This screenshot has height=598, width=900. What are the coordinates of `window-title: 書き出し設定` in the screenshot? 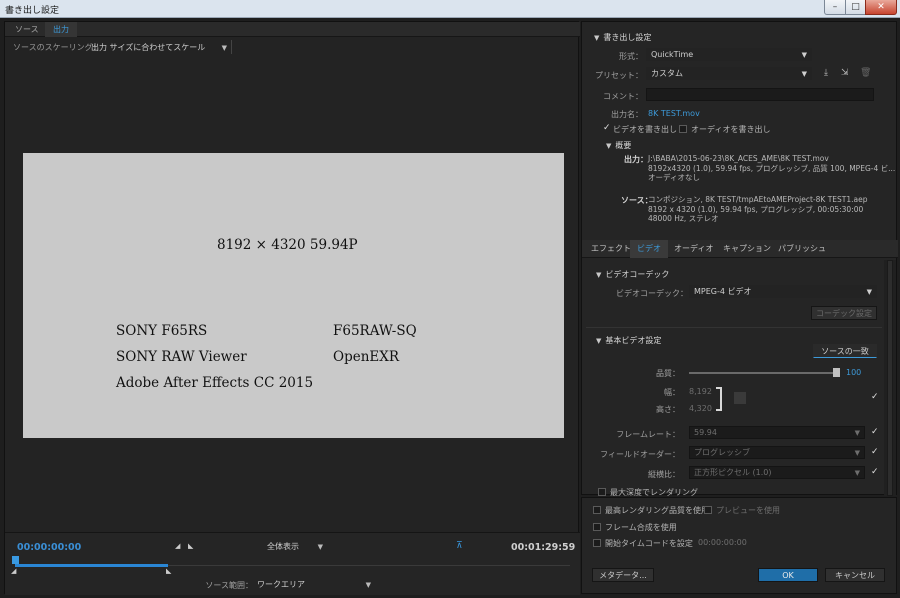 It's located at (32, 11).